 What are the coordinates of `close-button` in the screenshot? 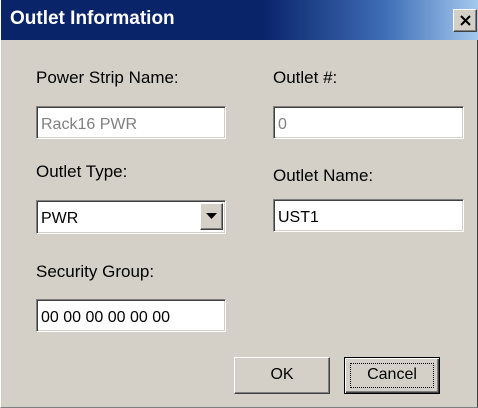 It's located at (465, 20).